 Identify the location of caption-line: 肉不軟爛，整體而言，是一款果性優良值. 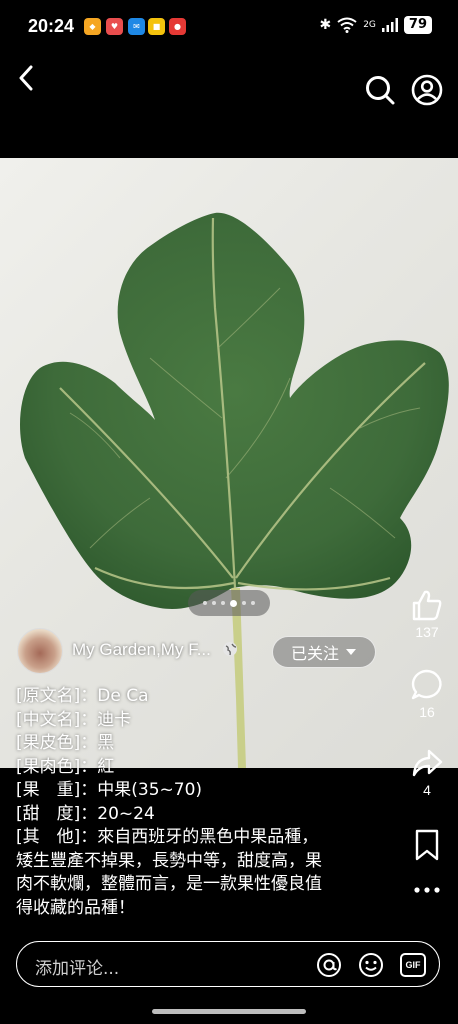
(169, 884).